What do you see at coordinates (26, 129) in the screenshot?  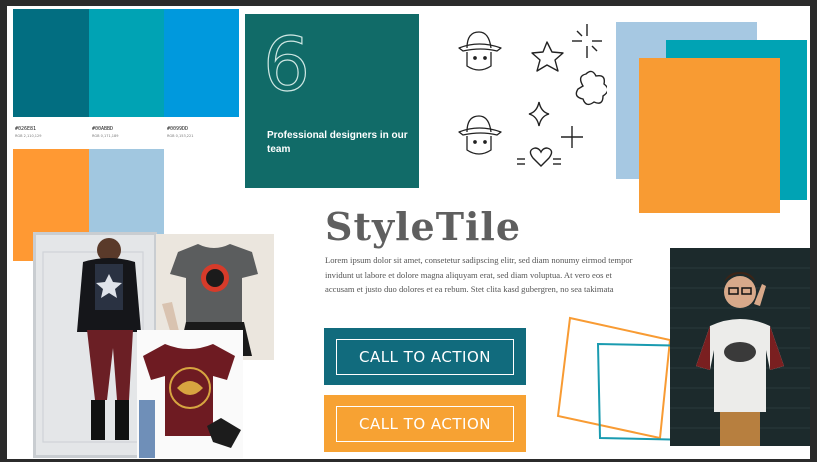 I see `swatch-1-hex: #026E81` at bounding box center [26, 129].